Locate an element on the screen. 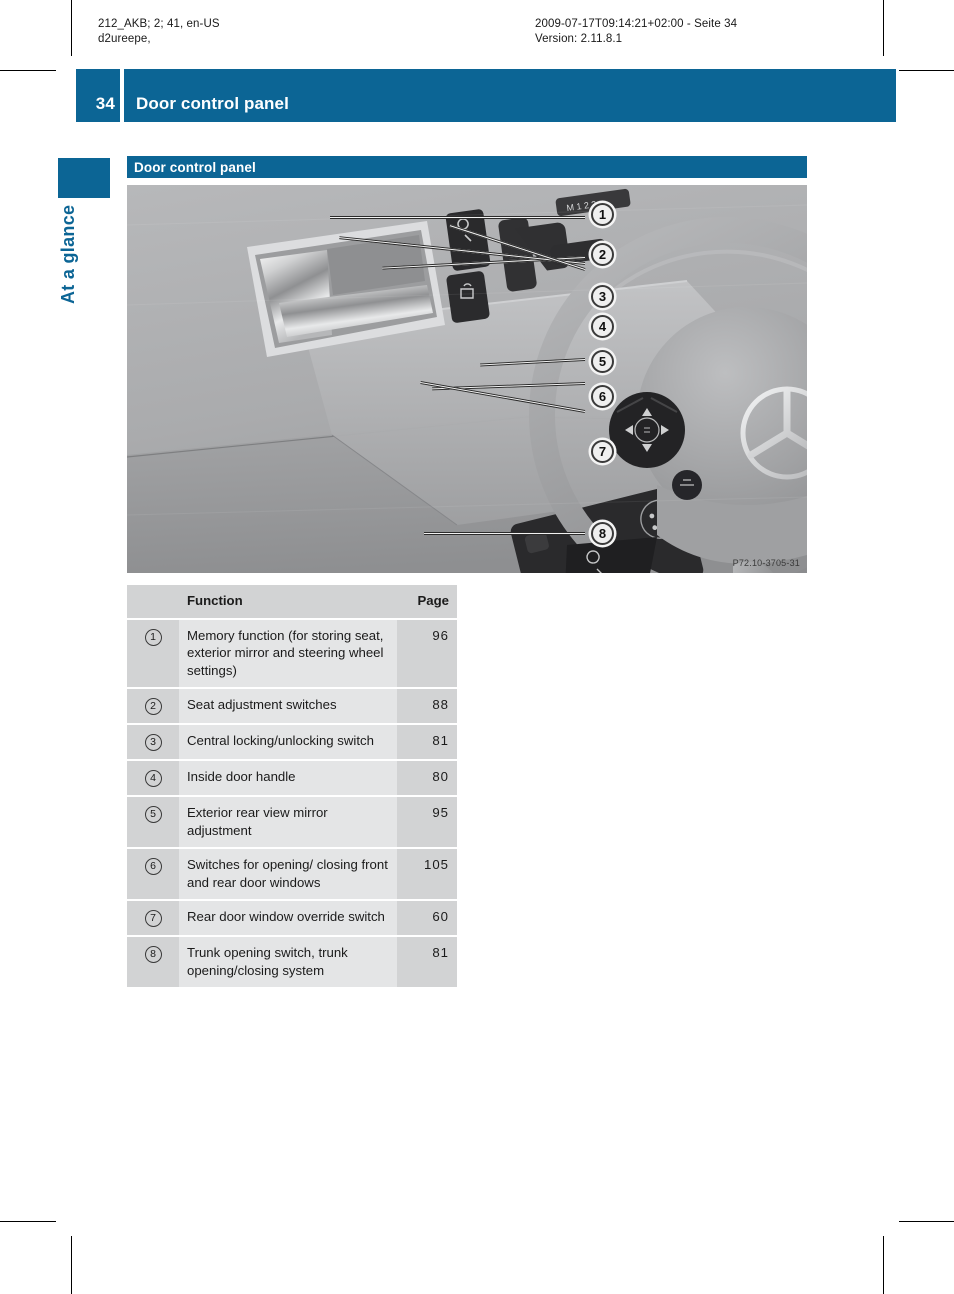 Image resolution: width=954 pixels, height=1294 pixels. row-number-badge: 5 is located at coordinates (153, 814).